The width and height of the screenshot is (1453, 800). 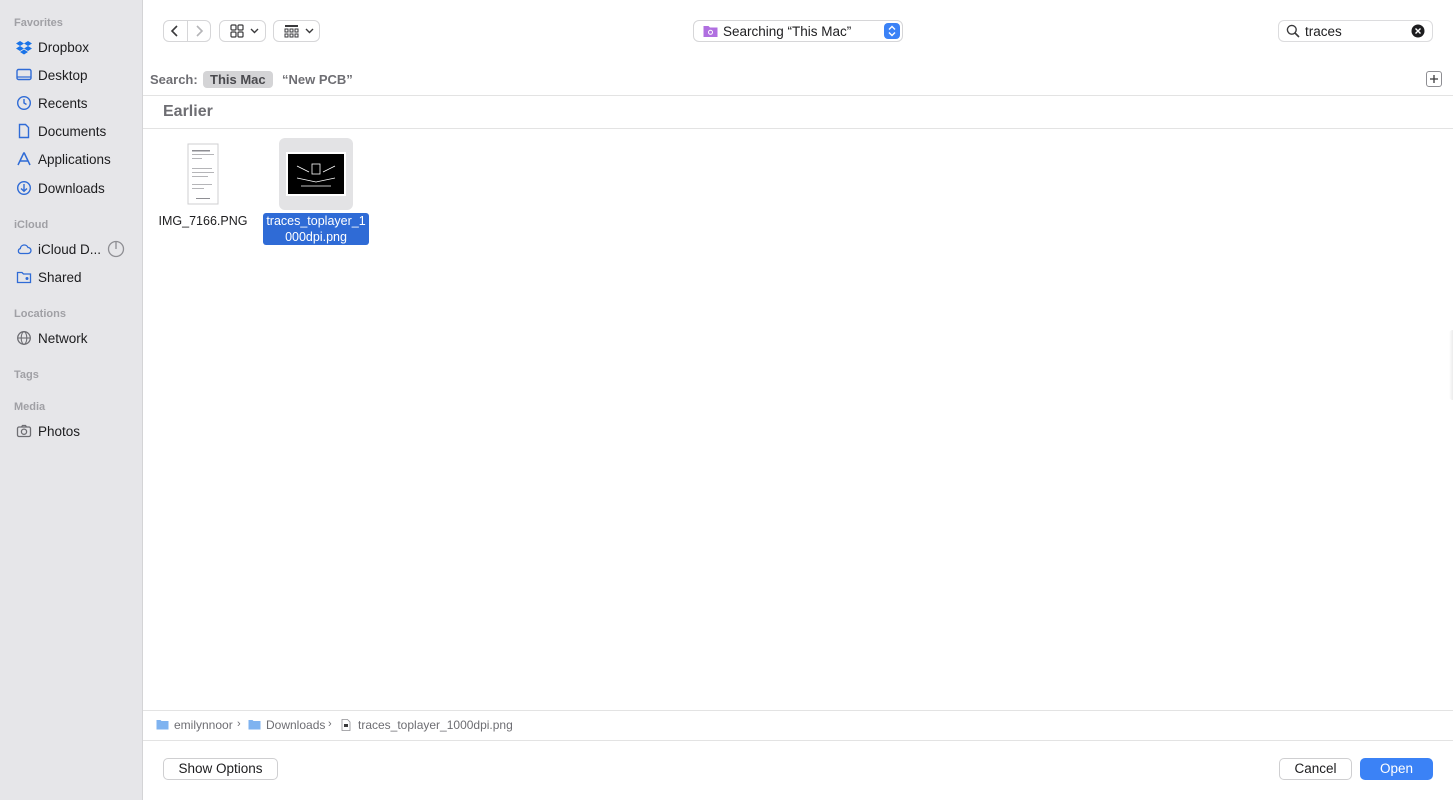 What do you see at coordinates (710, 31) in the screenshot?
I see `smart-folder-icon` at bounding box center [710, 31].